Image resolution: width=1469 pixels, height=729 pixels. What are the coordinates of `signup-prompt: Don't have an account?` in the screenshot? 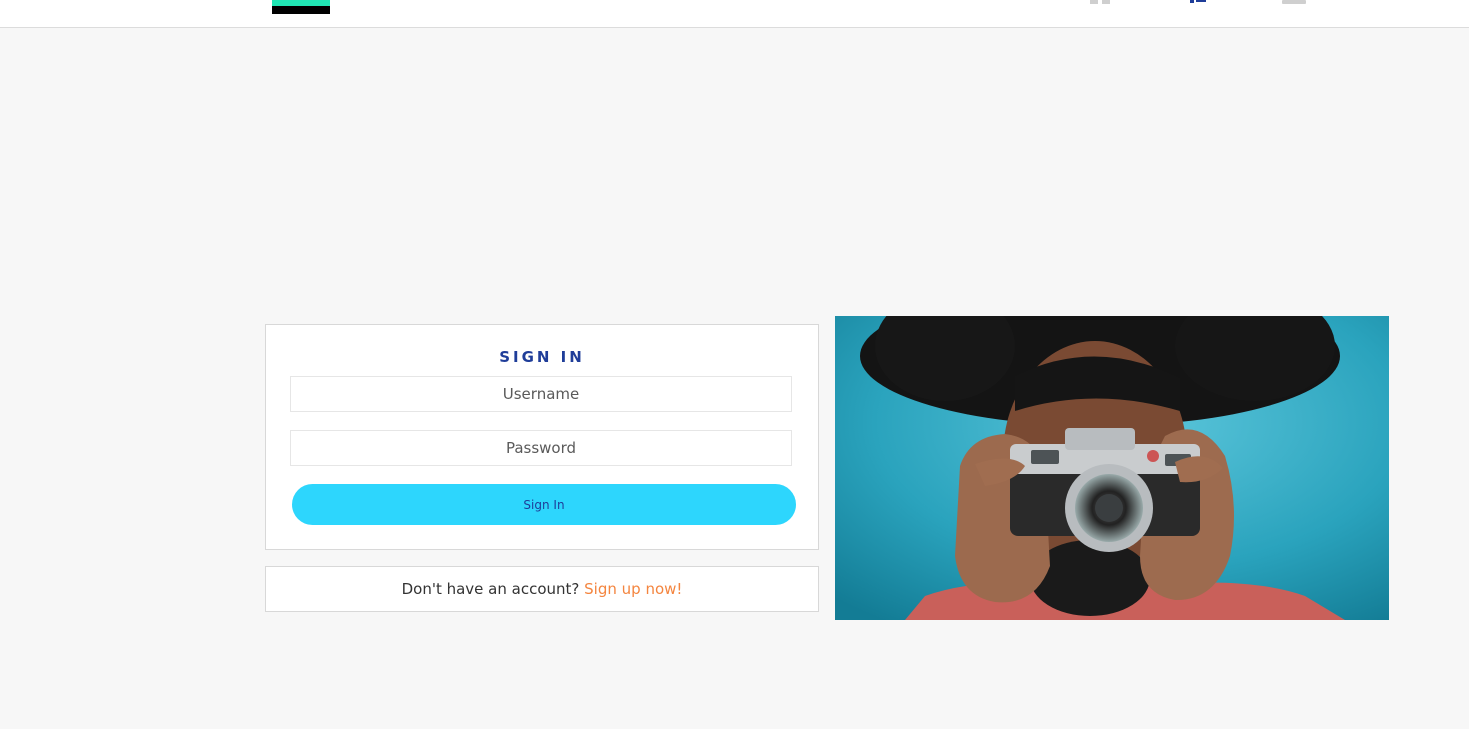 It's located at (490, 589).